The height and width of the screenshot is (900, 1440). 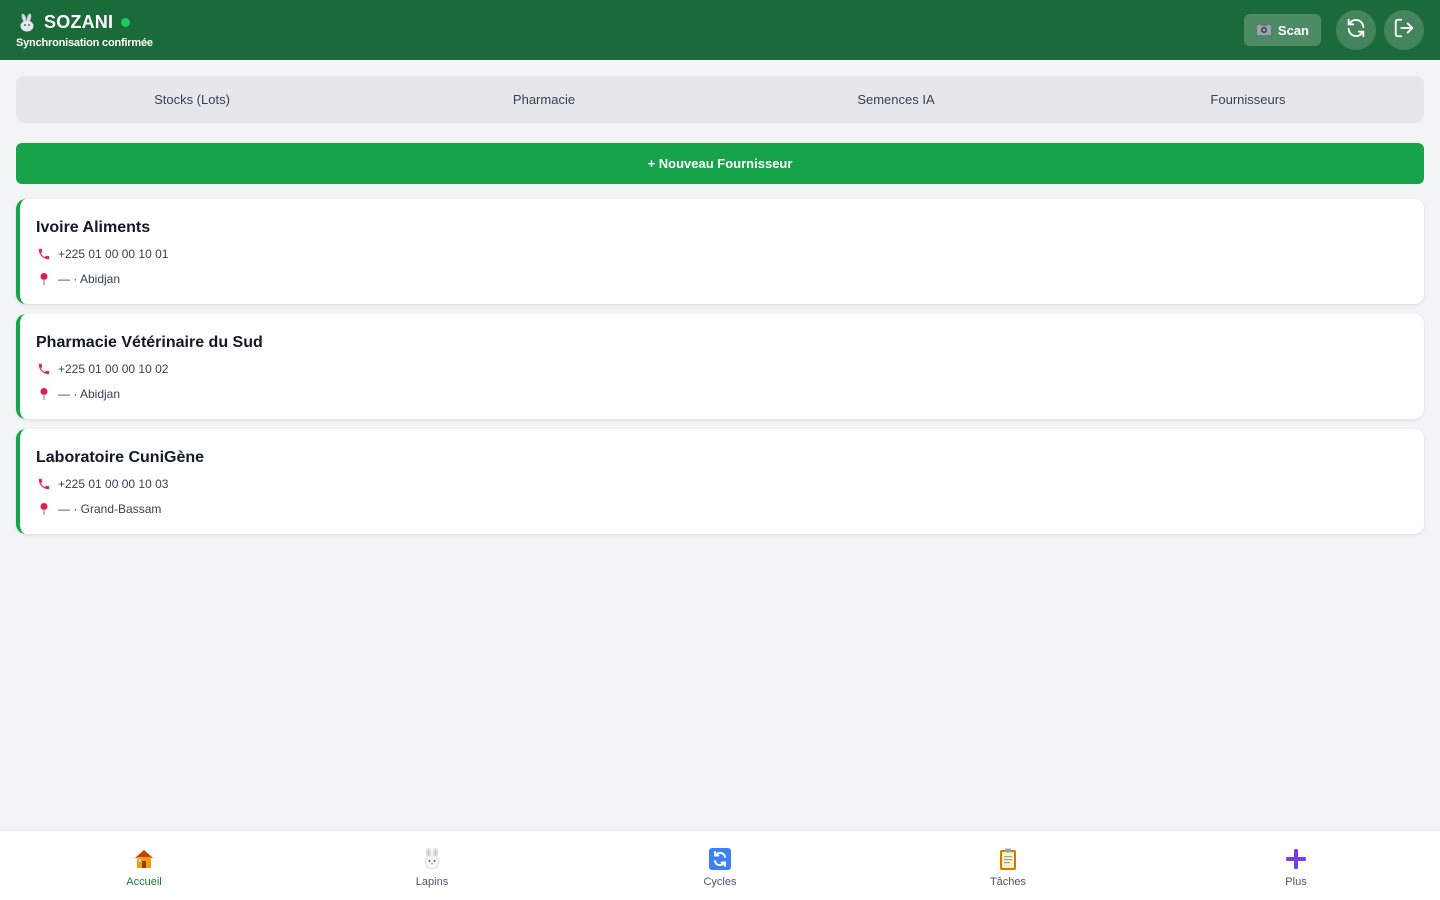 I want to click on nav-label: Plus, so click(x=1296, y=881).